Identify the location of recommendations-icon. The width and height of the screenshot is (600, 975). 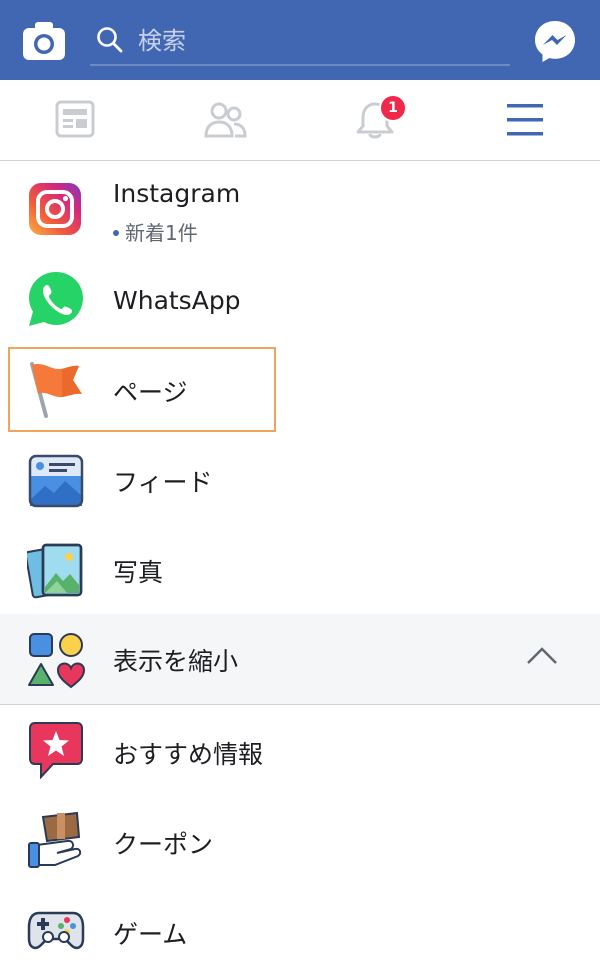
(56, 750).